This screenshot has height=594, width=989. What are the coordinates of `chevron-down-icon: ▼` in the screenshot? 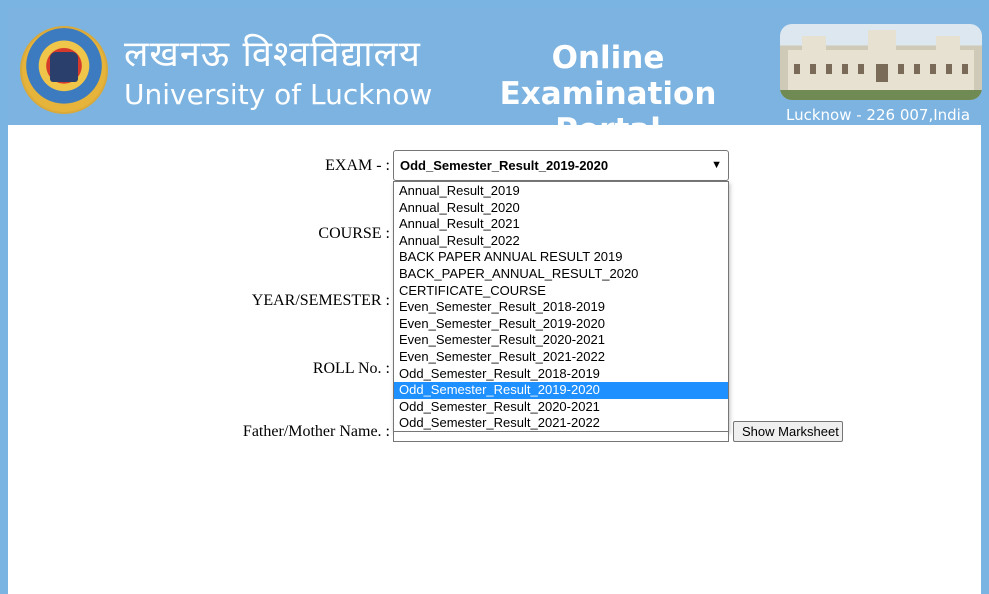 It's located at (716, 165).